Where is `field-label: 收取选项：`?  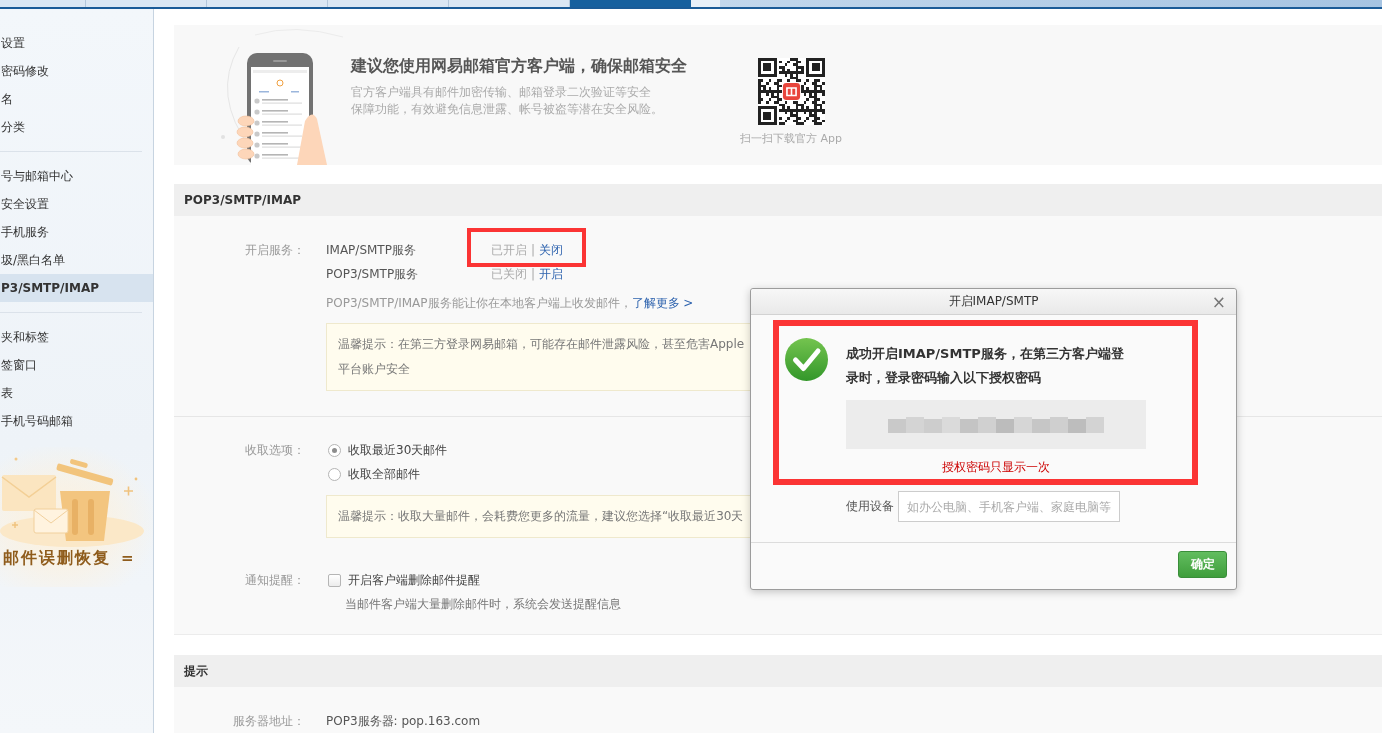 field-label: 收取选项： is located at coordinates (275, 450).